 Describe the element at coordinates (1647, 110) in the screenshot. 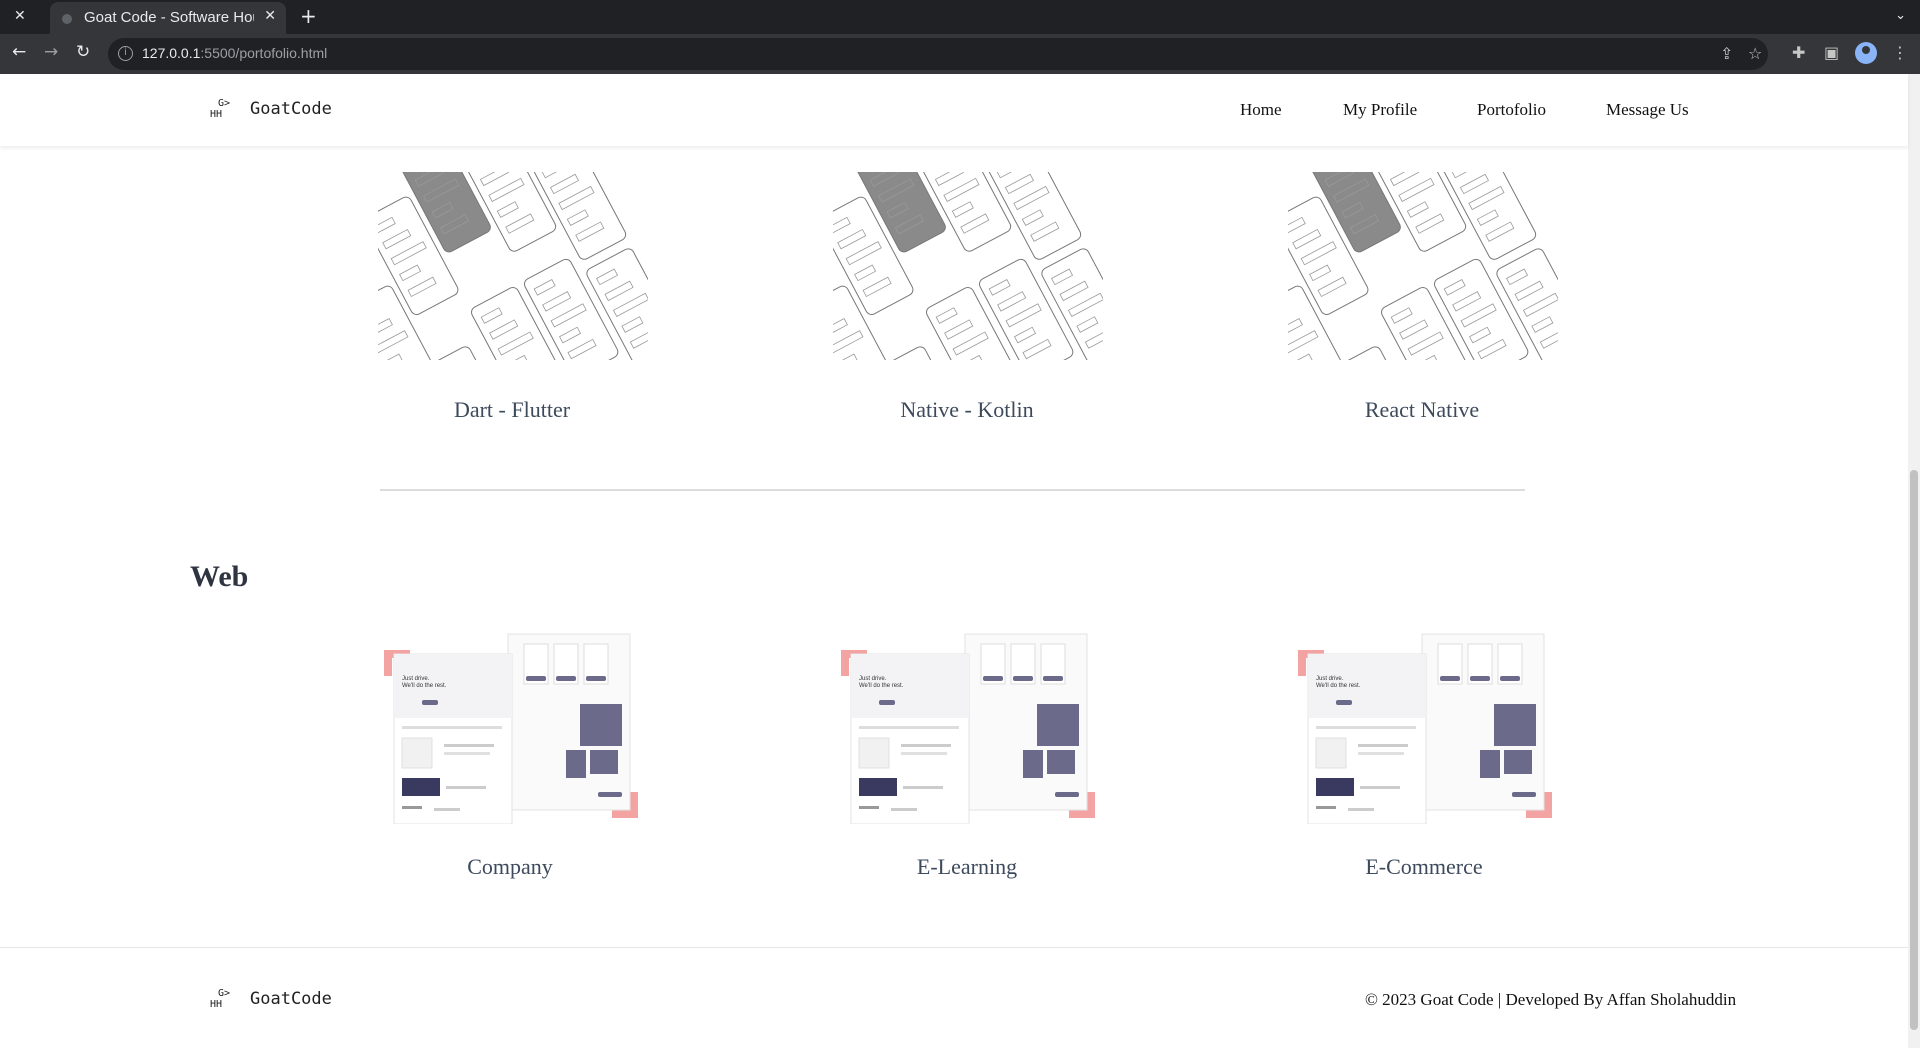

I see `nav-message-us: Message Us` at that location.